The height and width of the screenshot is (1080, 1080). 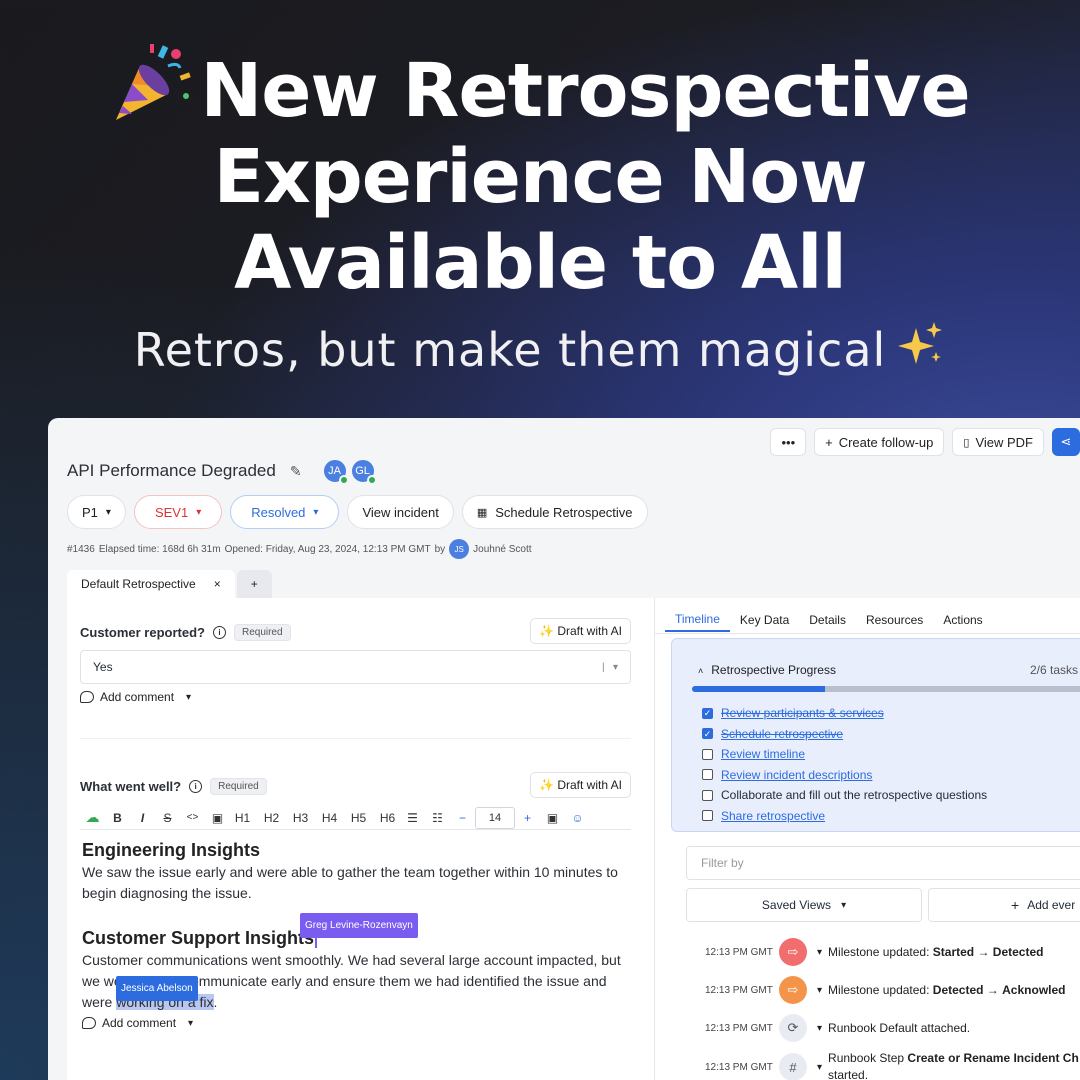 What do you see at coordinates (759, 689) in the screenshot?
I see `progress-bar-fill` at bounding box center [759, 689].